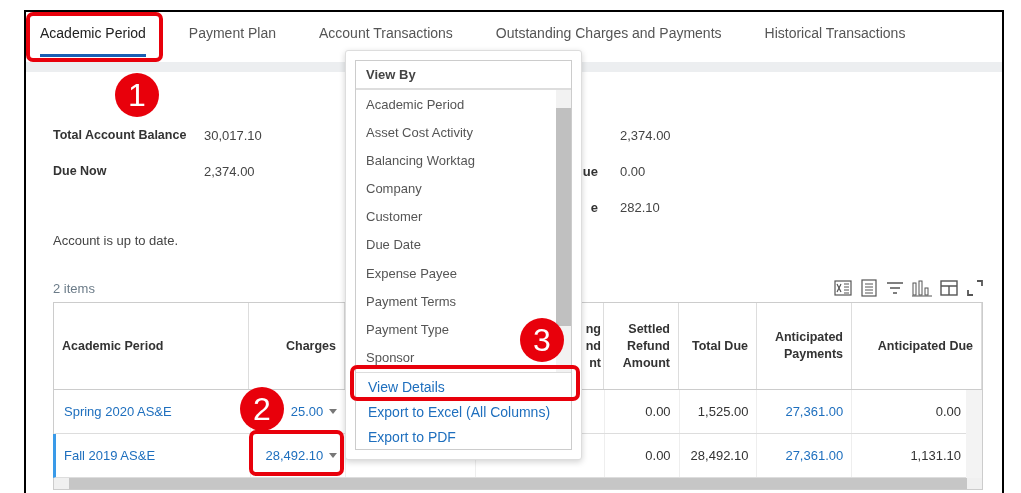  I want to click on step-marker: 1, so click(137, 95).